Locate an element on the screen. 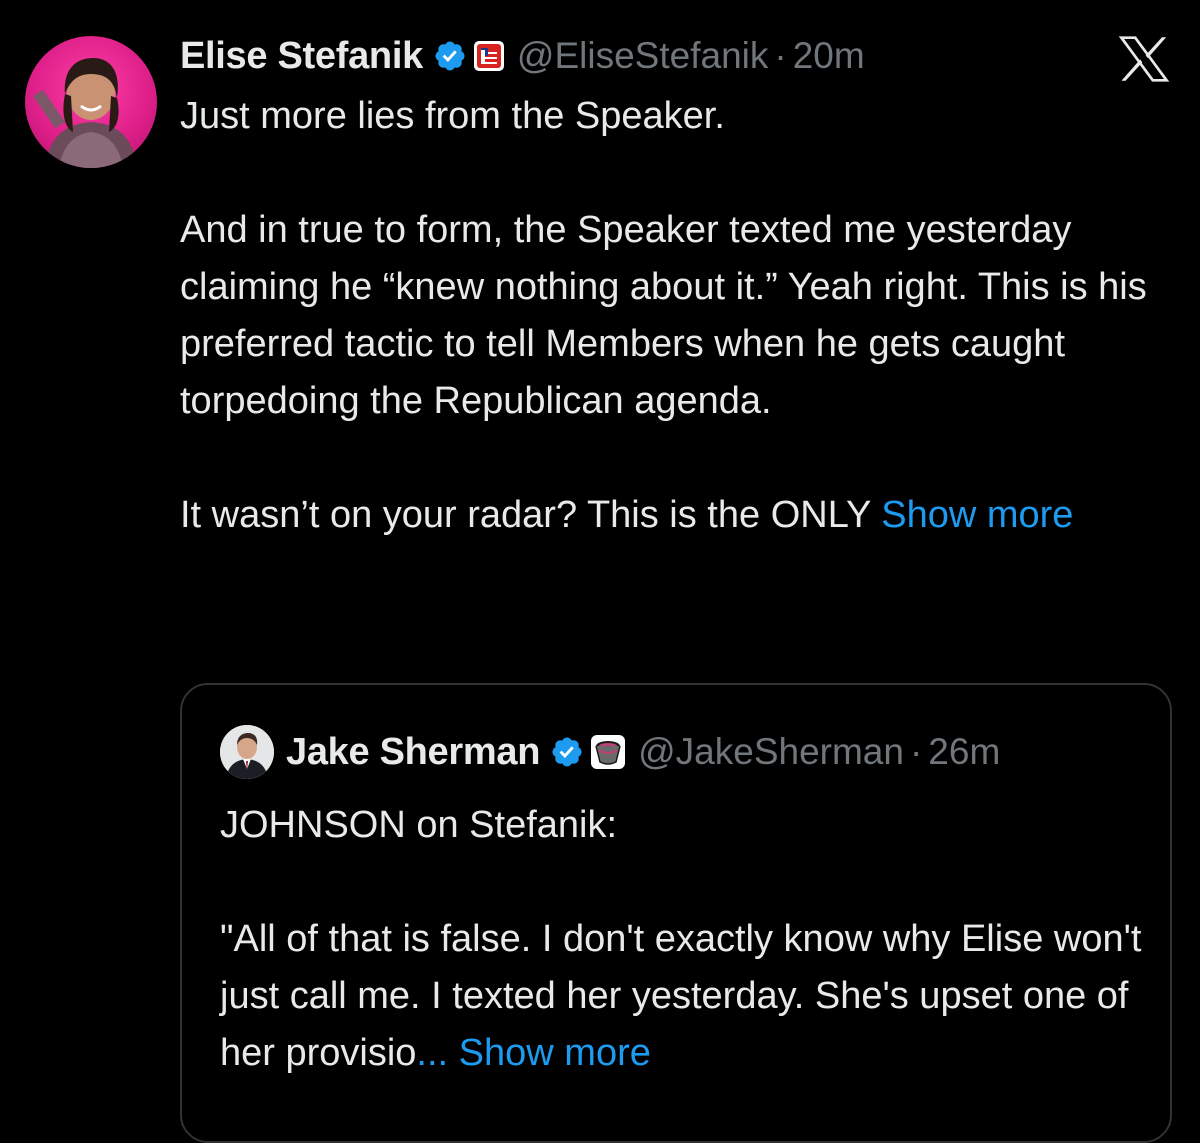 This screenshot has height=1143, width=1200. tweet-timestamp: 20m is located at coordinates (829, 56).